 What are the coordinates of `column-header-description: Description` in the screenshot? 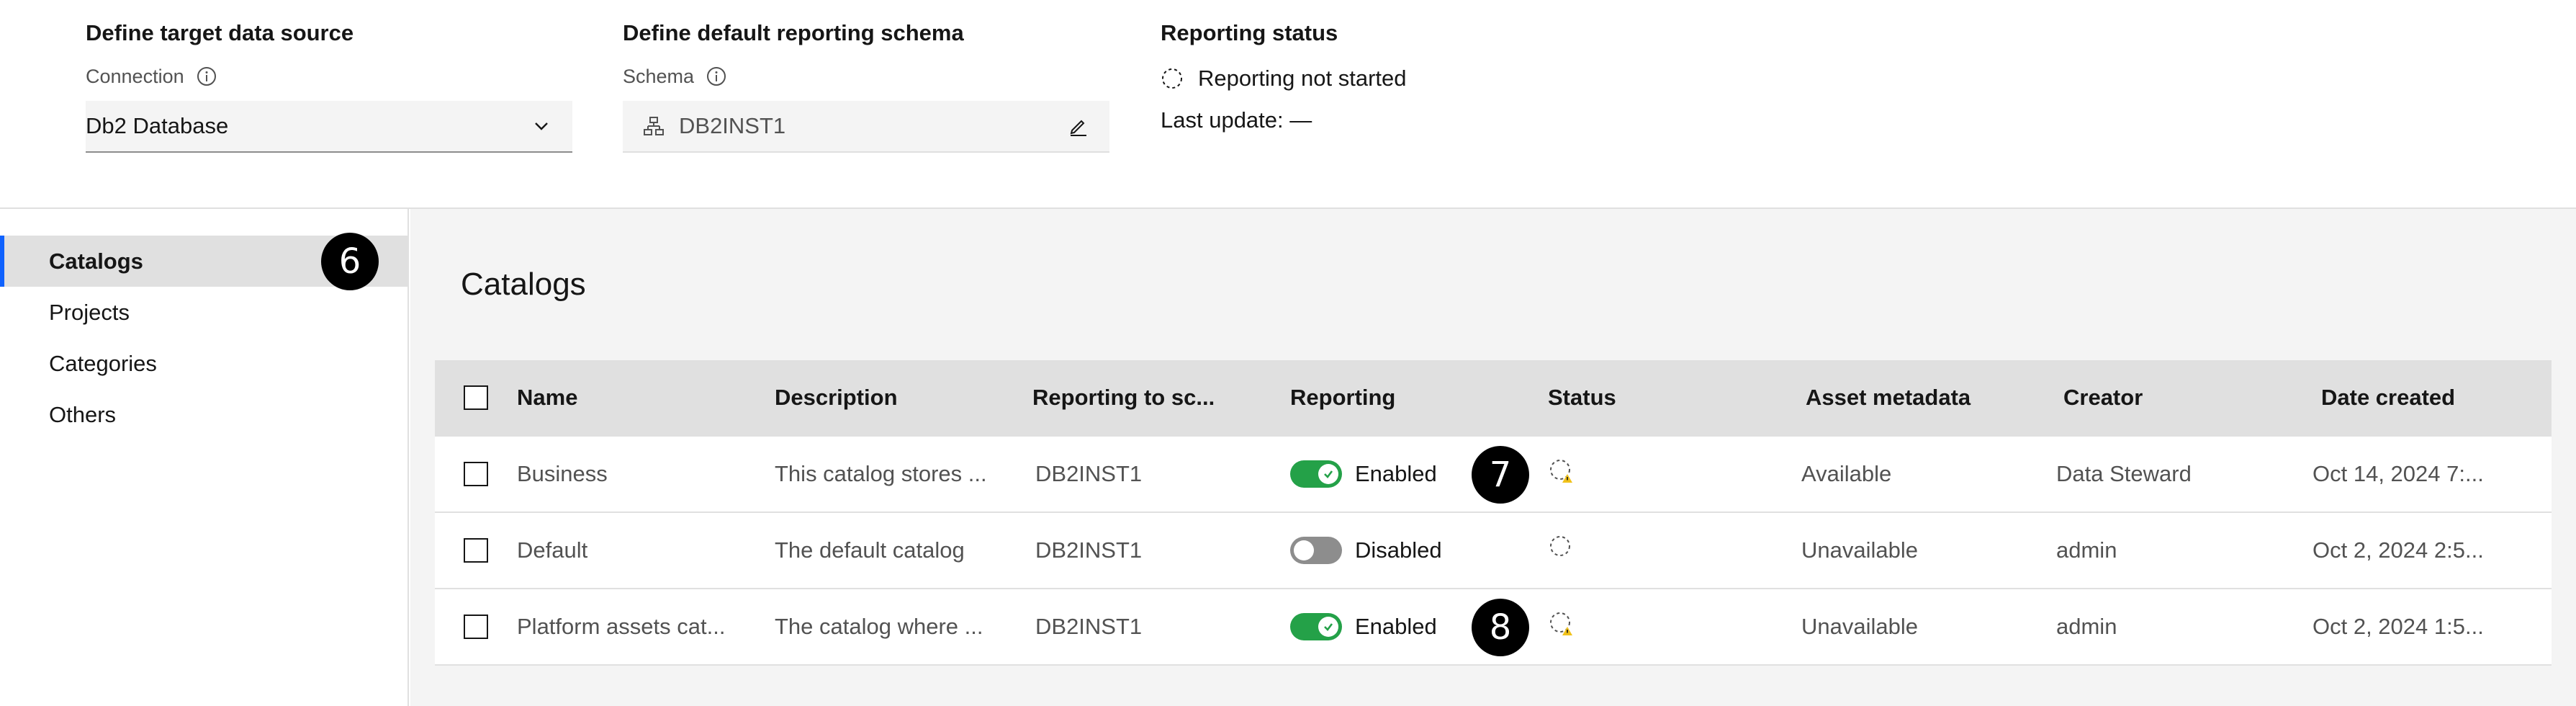 It's located at (903, 398).